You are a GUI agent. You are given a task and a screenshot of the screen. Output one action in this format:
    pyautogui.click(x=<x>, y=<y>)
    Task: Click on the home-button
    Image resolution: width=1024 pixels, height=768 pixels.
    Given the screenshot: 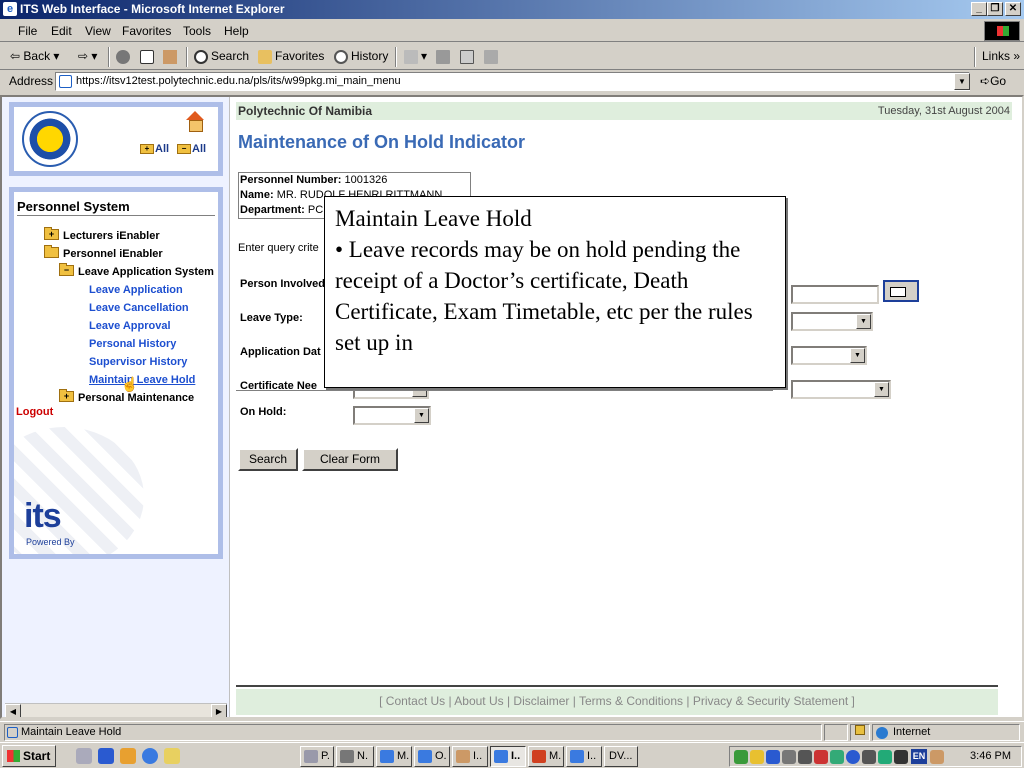 What is the action you would take?
    pyautogui.click(x=171, y=57)
    